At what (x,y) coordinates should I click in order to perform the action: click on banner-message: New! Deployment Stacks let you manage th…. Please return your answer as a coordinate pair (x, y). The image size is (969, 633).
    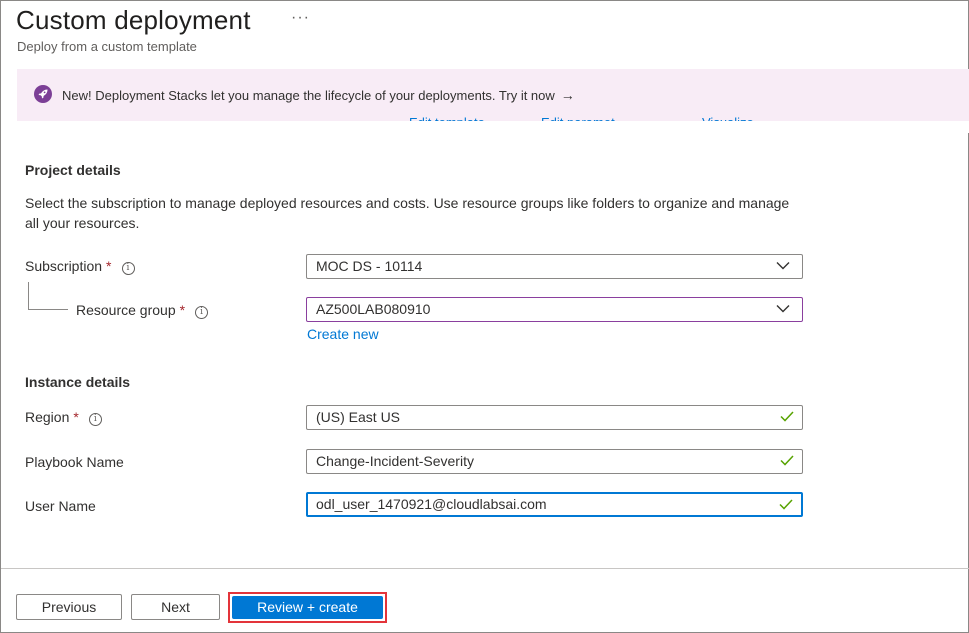
    Looking at the image, I should click on (318, 95).